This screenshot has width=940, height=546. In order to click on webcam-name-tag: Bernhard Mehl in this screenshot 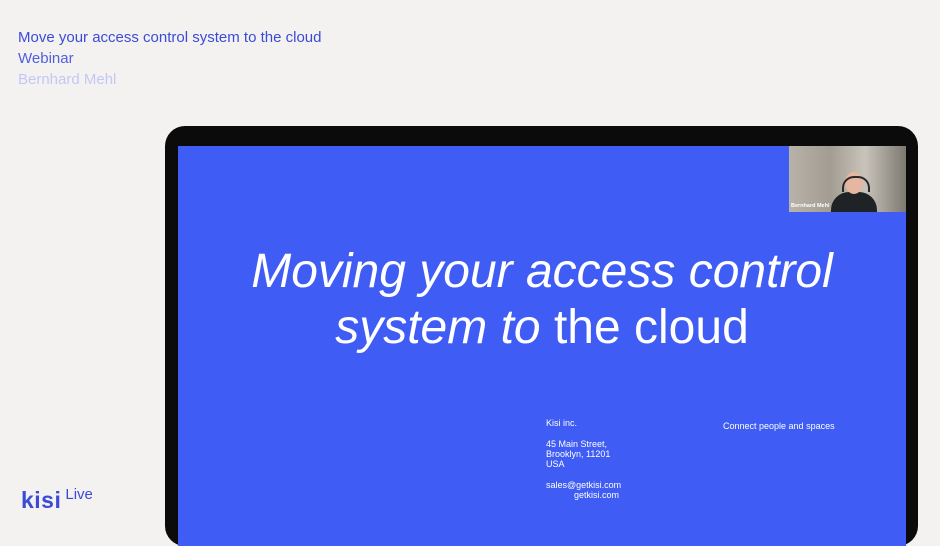, I will do `click(810, 206)`.